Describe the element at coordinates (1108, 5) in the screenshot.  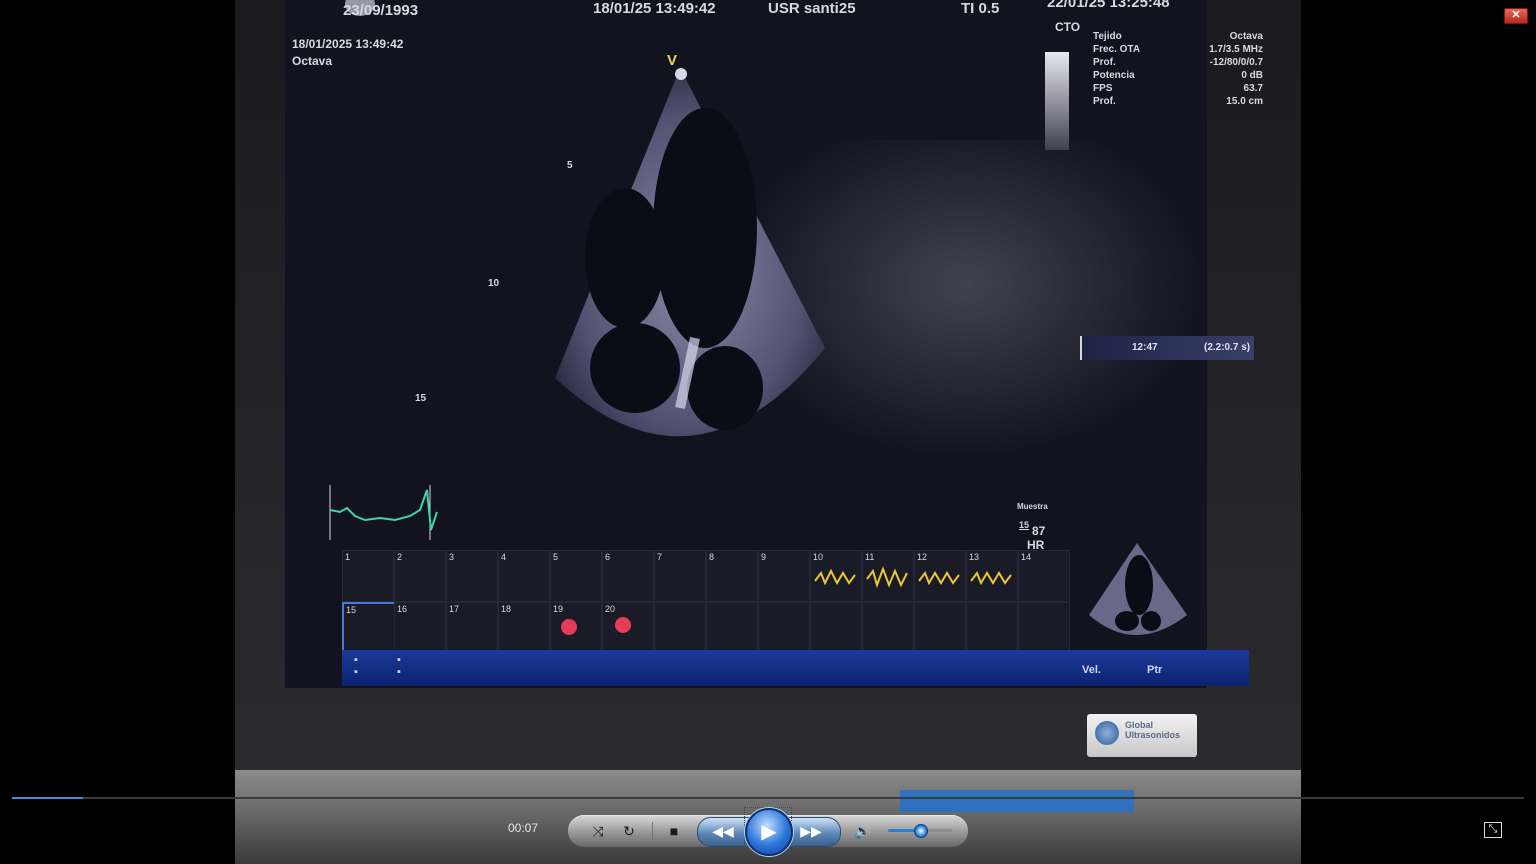
I see `date-right: 22/01/25 13:25:48` at that location.